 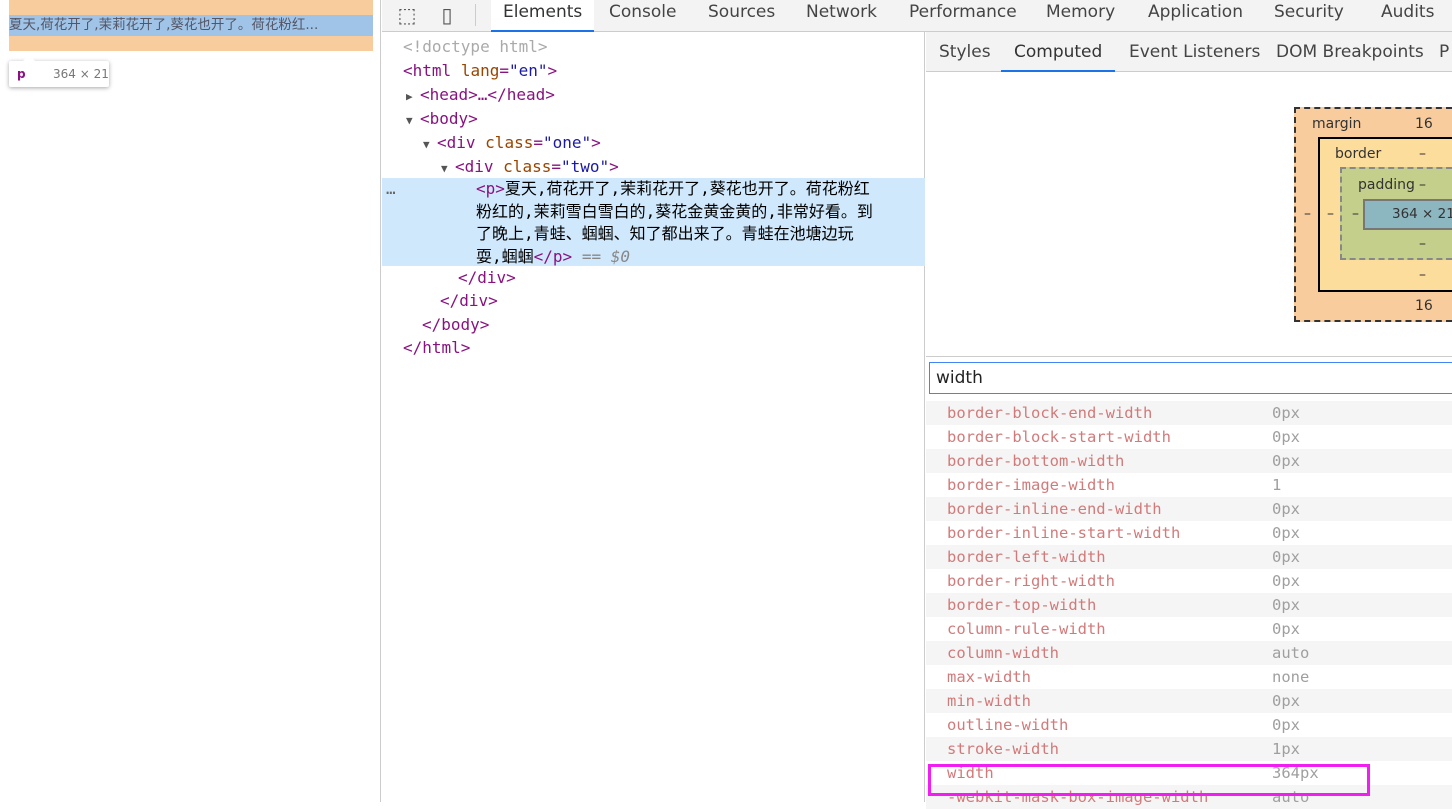 What do you see at coordinates (527, 166) in the screenshot?
I see `attr-name: class` at bounding box center [527, 166].